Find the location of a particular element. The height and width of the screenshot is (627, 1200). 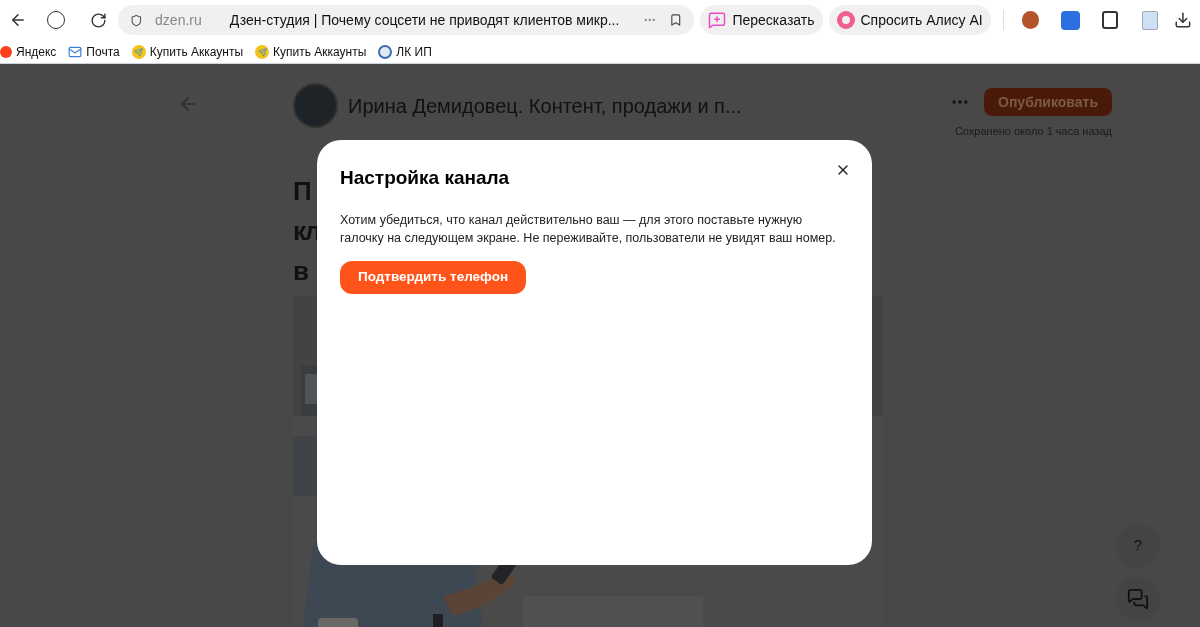

shield-icon is located at coordinates (137, 20).